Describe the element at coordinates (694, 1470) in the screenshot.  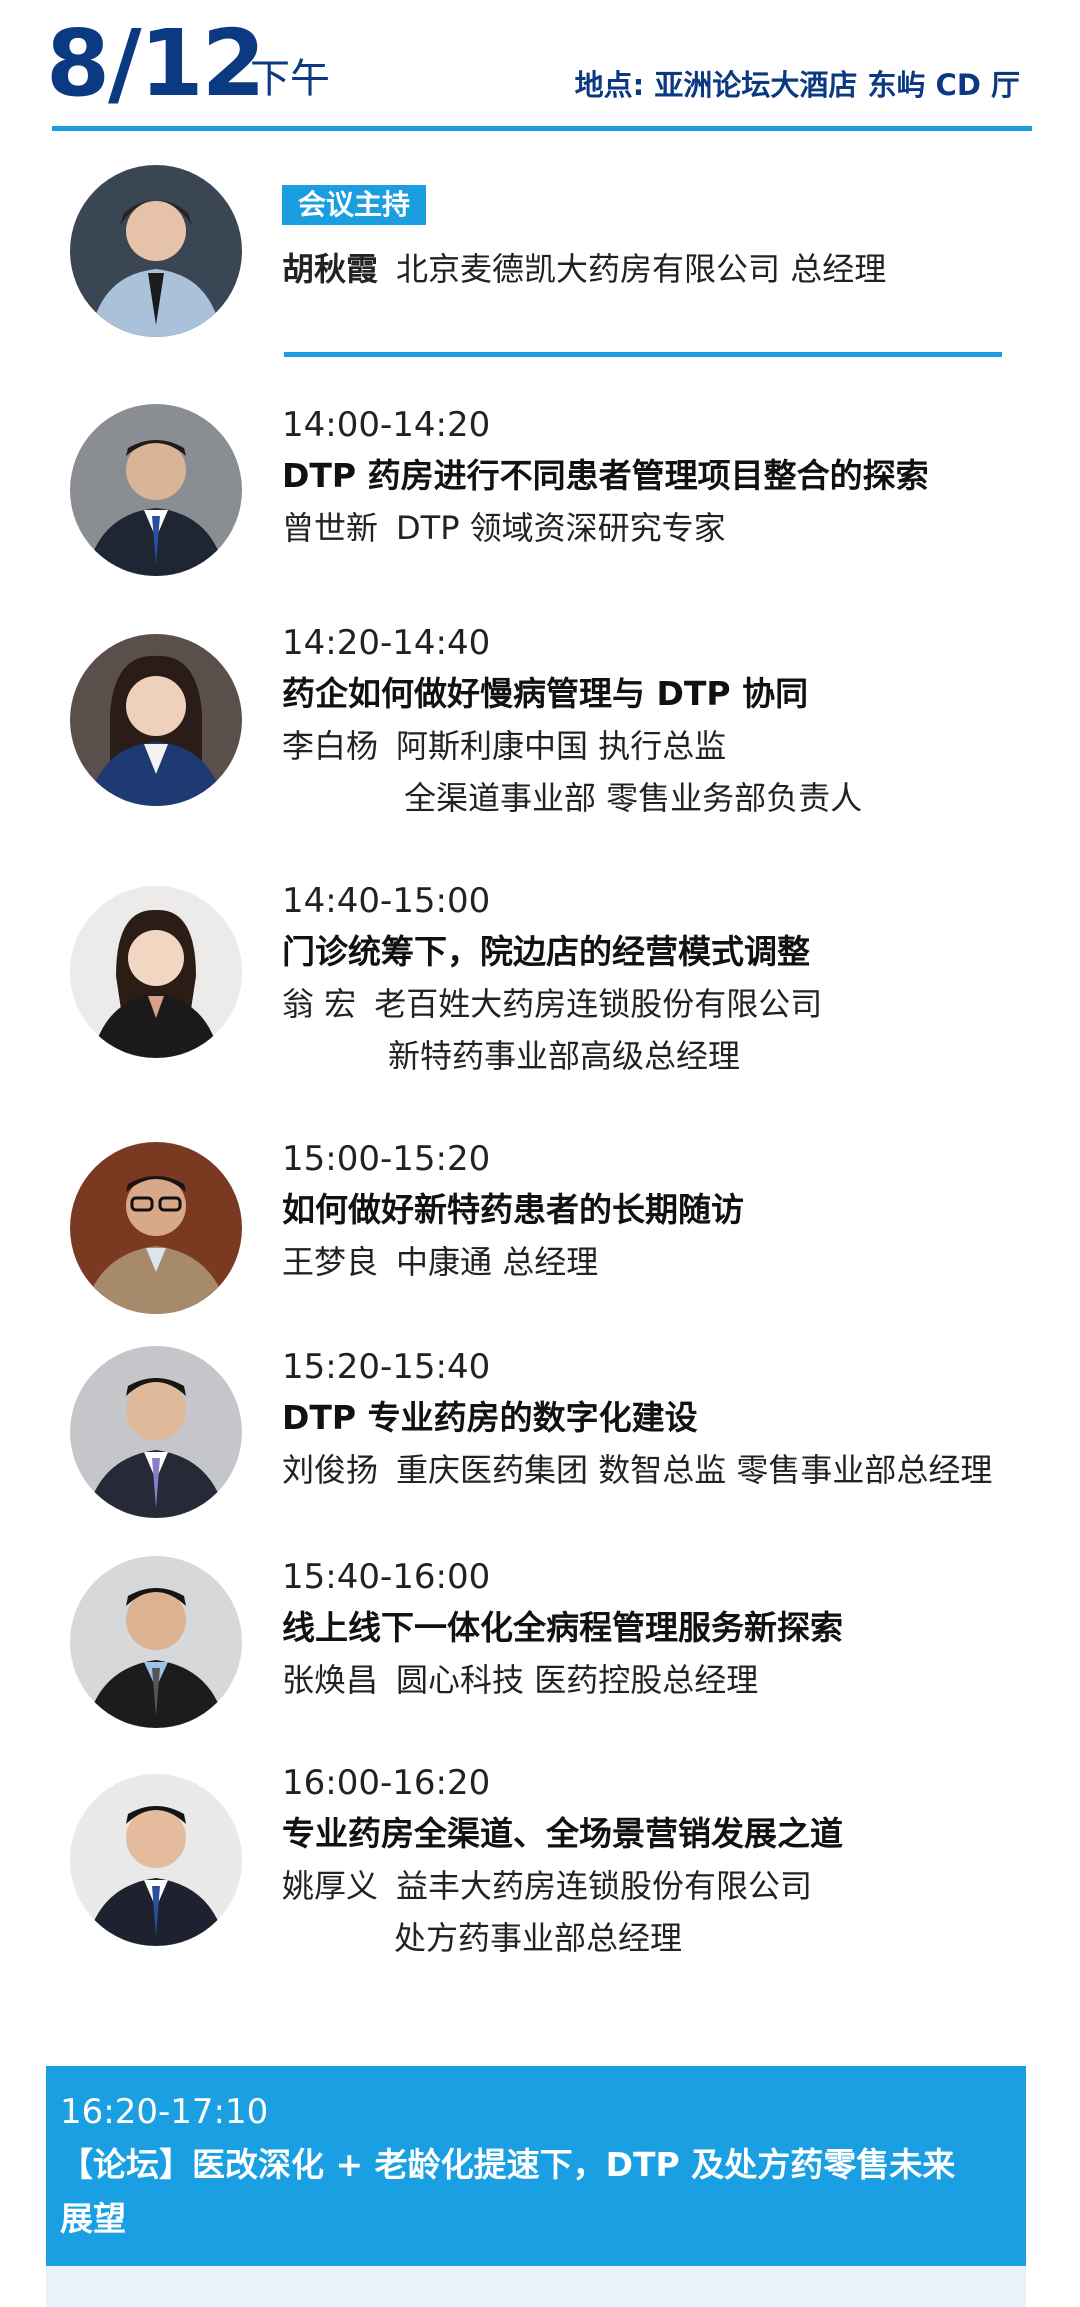
I see `speaker-role: 重庆医药集团 数智总监 零售事业部总经理` at that location.